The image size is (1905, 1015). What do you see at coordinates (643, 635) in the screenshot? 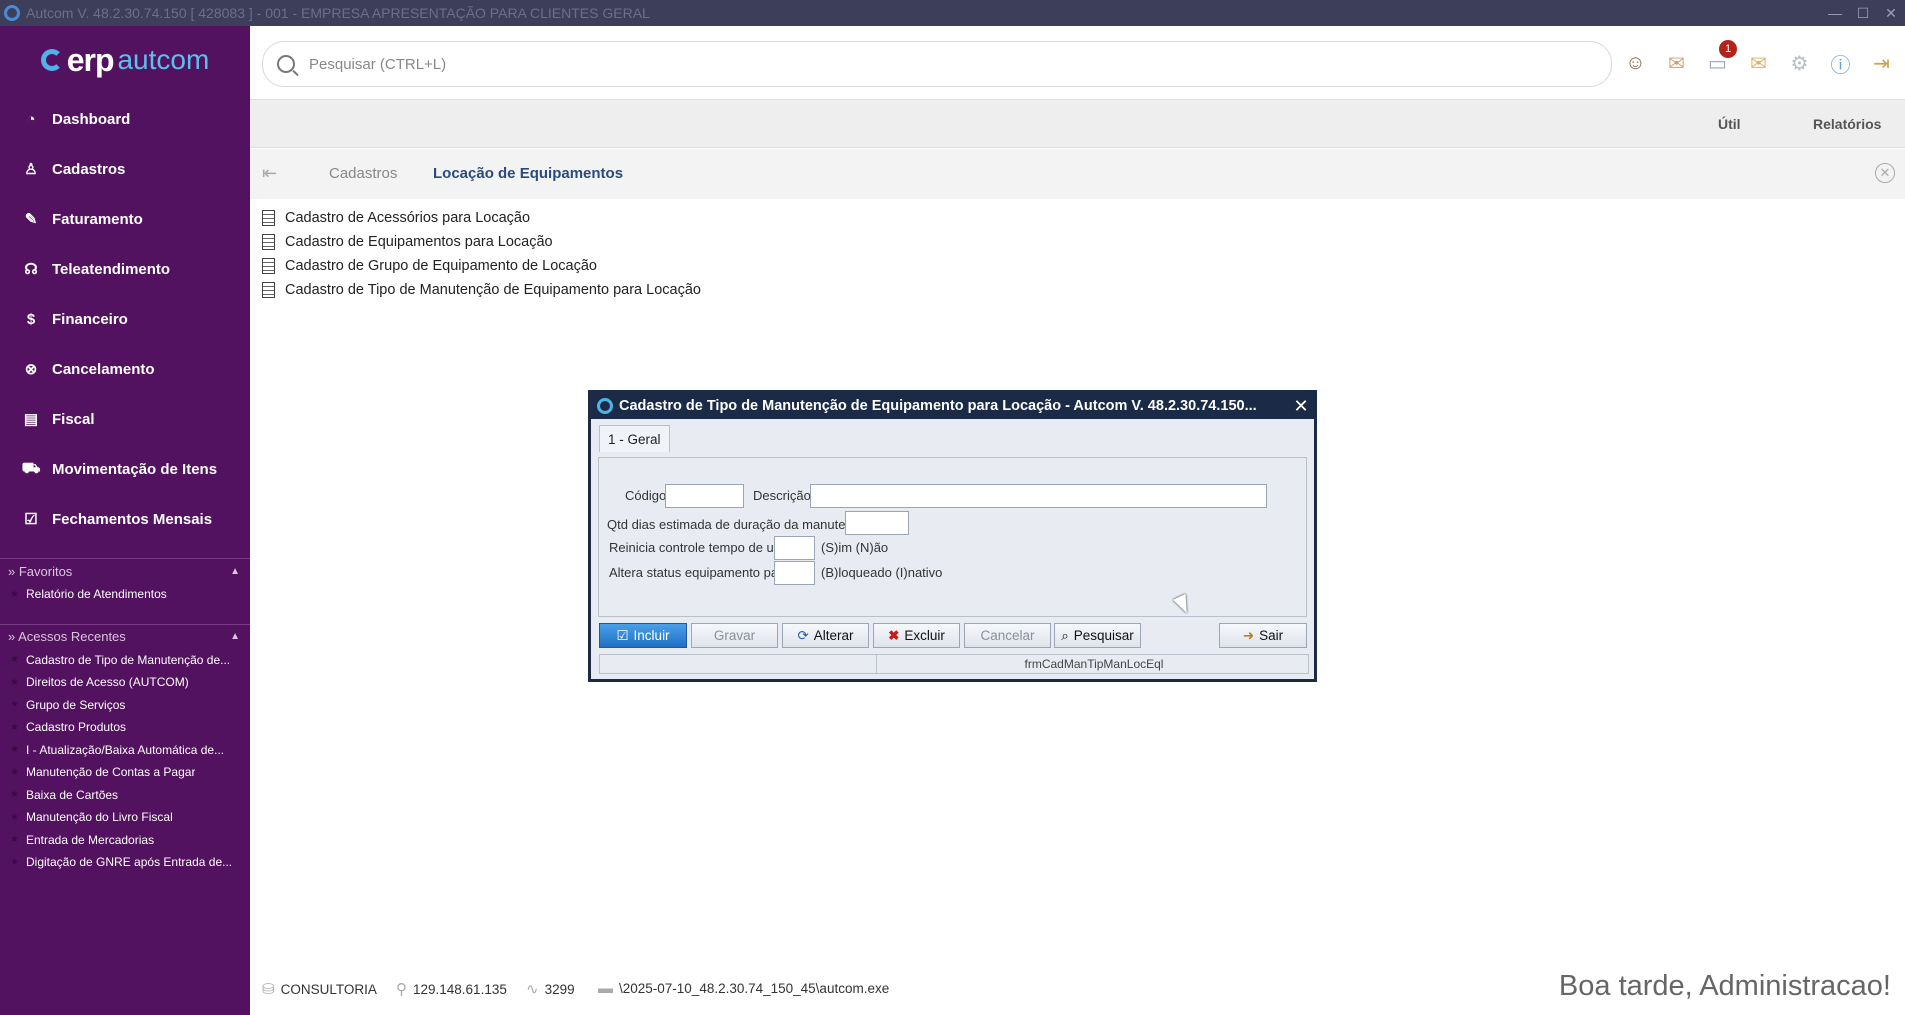
I see `incluir-button: ☑ Incluir` at bounding box center [643, 635].